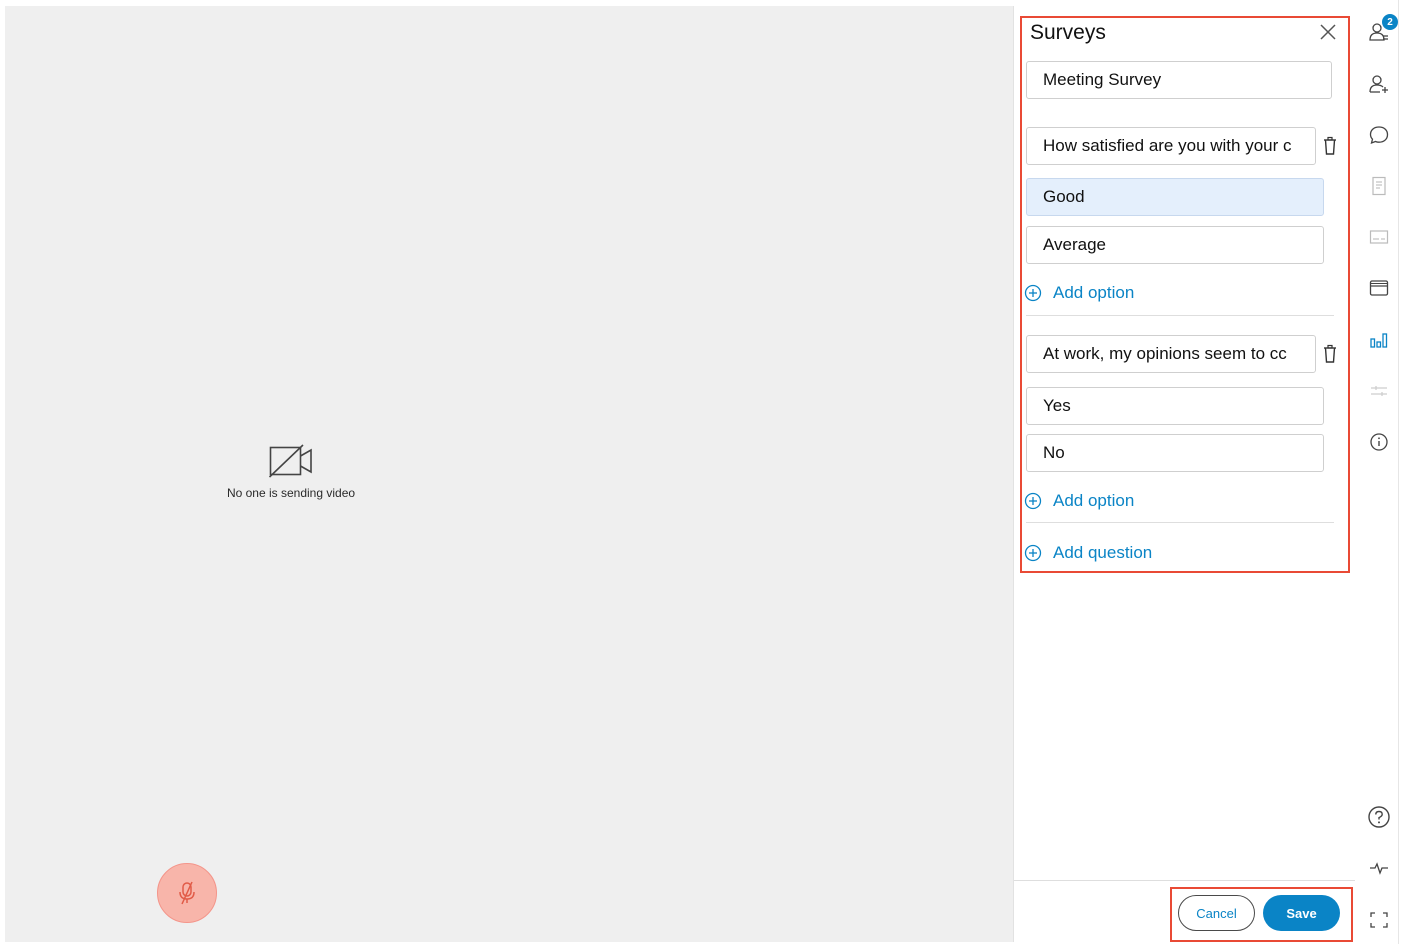  I want to click on info-icon, so click(1379, 442).